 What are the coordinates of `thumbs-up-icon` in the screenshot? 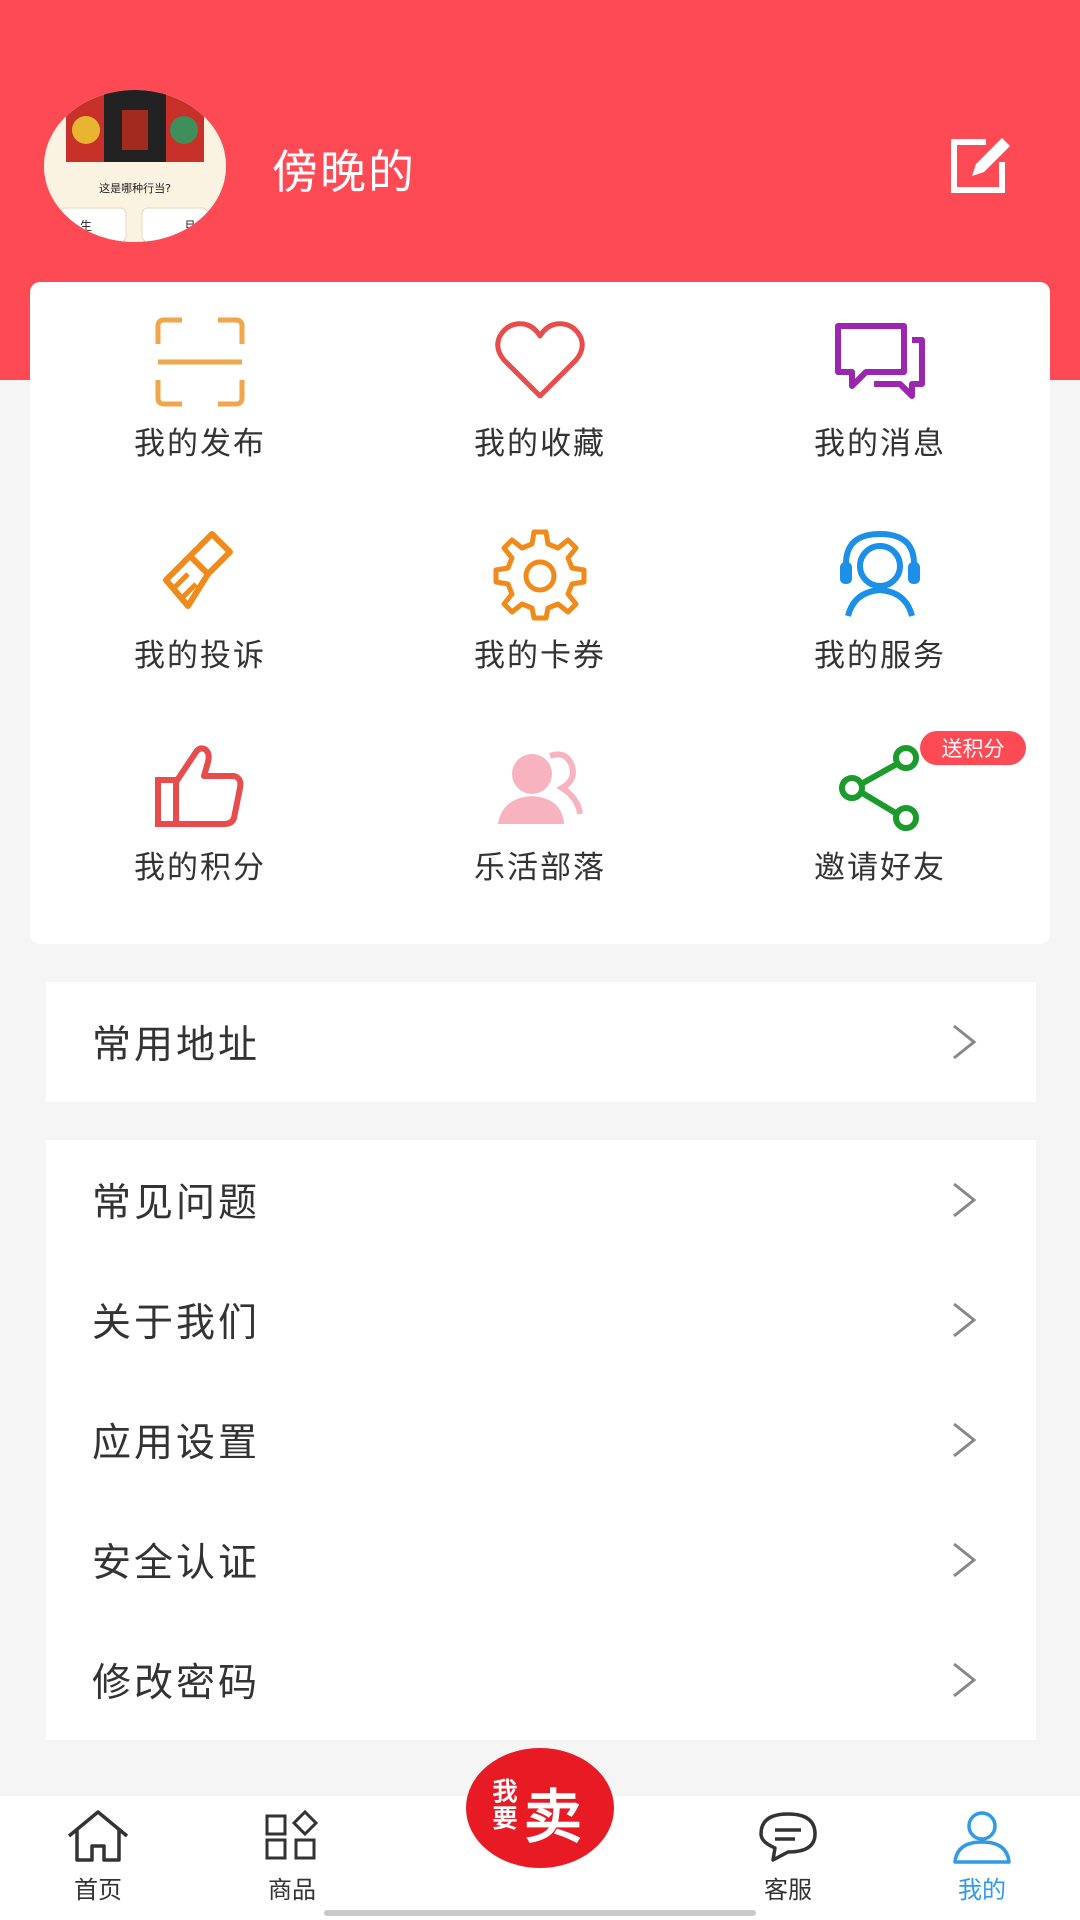 It's located at (199, 786).